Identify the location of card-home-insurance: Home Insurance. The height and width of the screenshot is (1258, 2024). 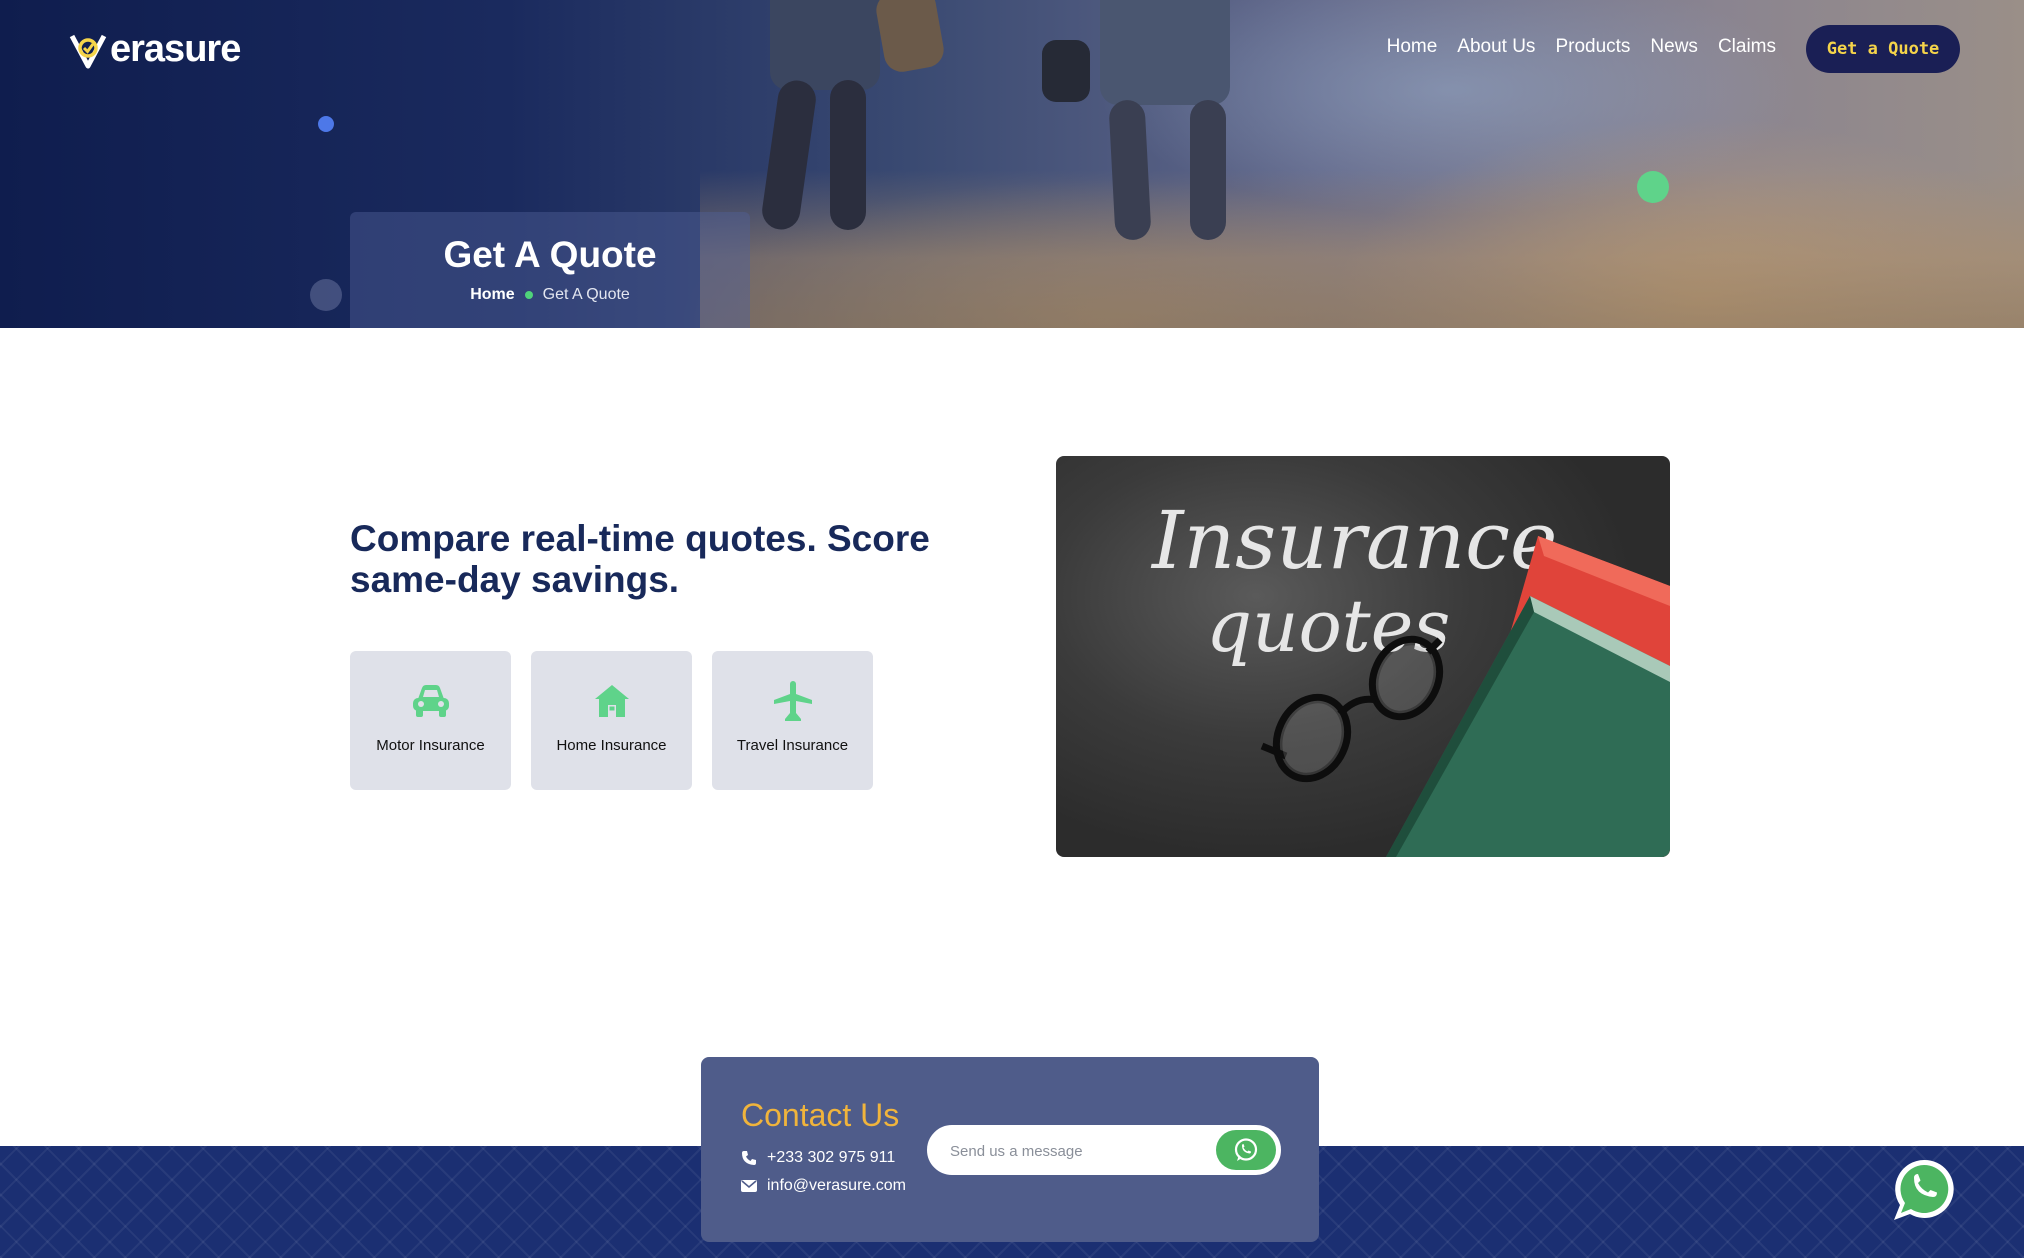
(611, 720).